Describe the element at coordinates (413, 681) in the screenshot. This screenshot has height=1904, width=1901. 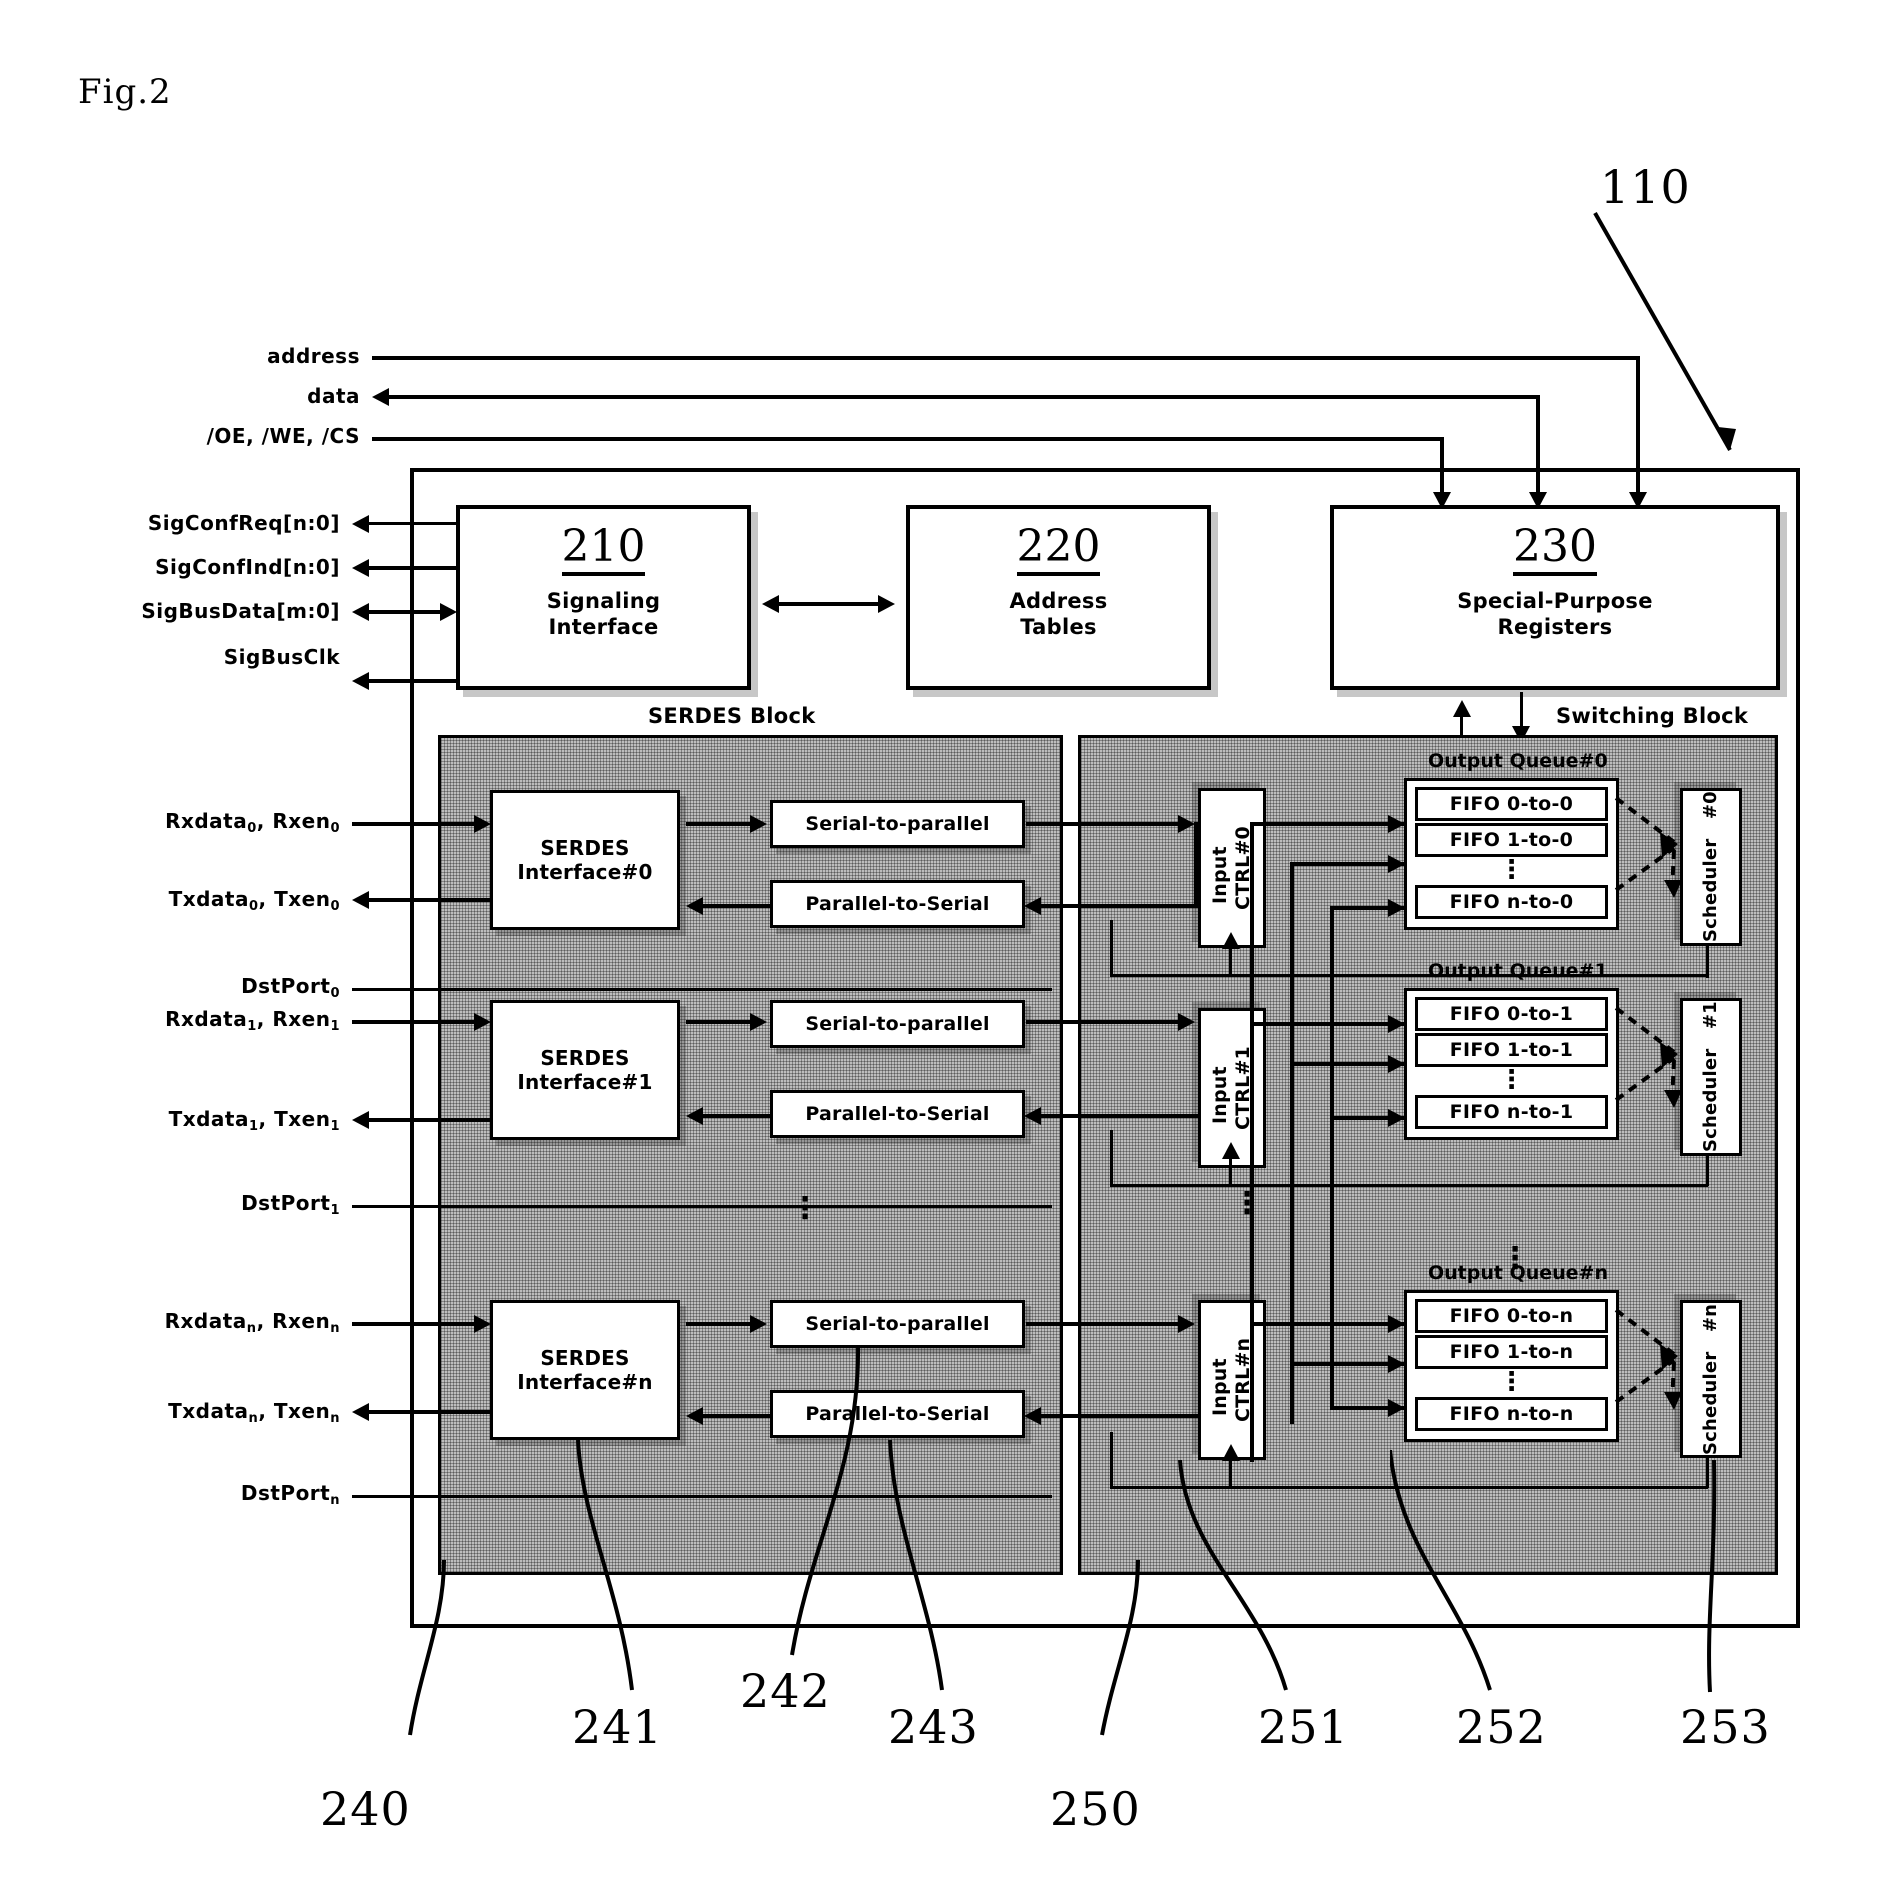
I see `signal-line-sigbusclk` at that location.